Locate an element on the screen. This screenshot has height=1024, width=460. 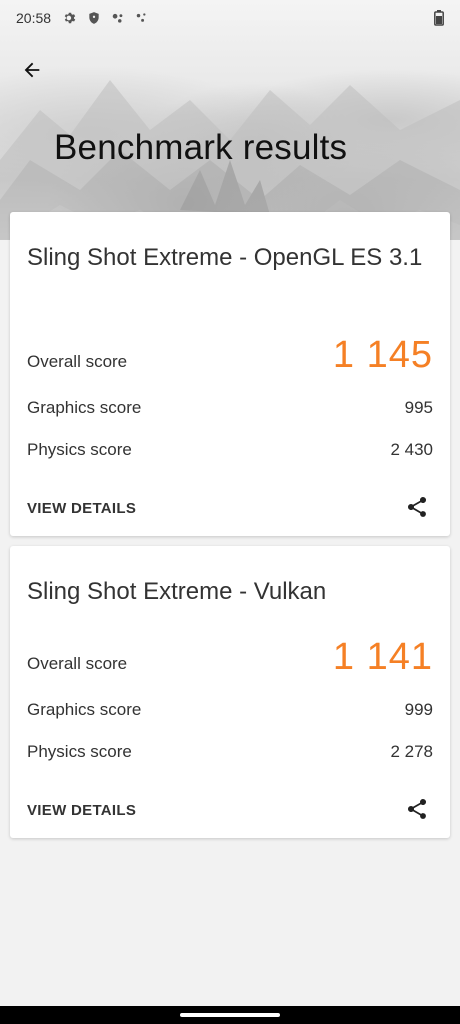
overall-score-row: Overall score 1 145 is located at coordinates (230, 355).